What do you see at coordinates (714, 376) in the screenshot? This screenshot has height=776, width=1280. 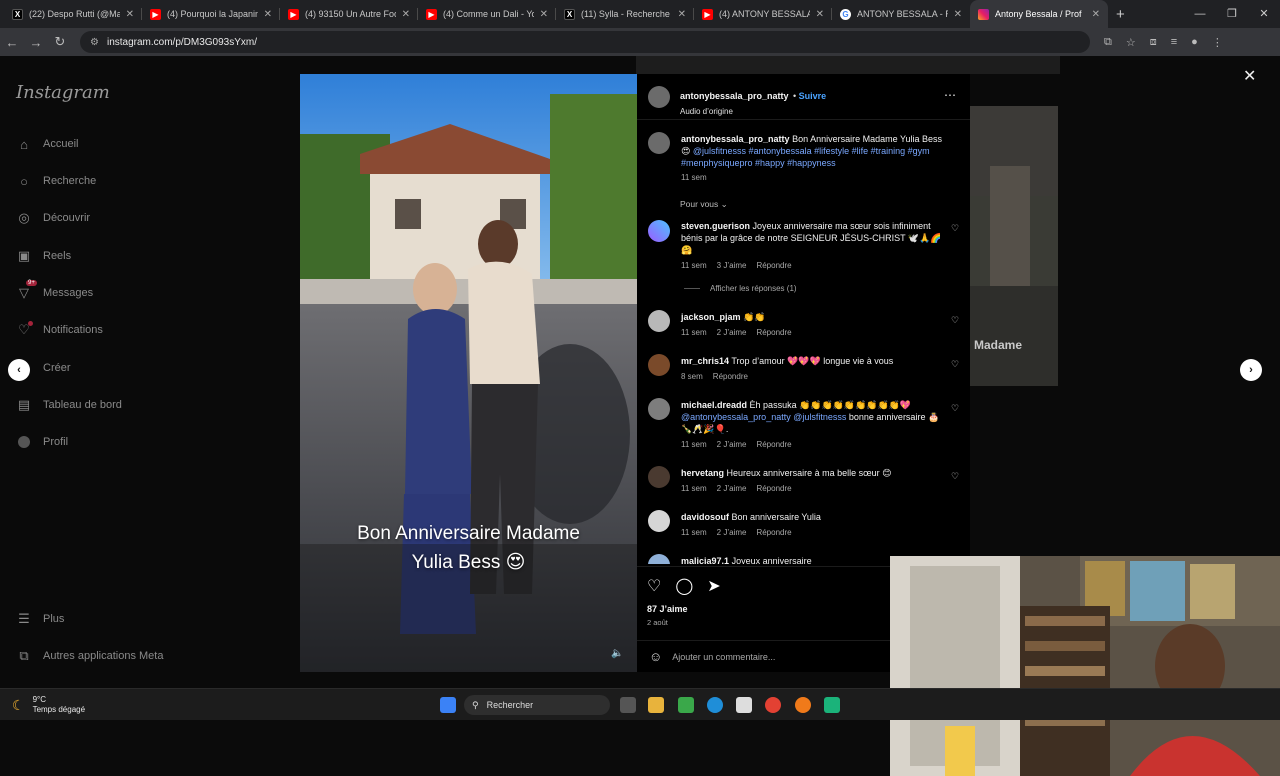 I see `comment-meta: 8 sem Répondre` at bounding box center [714, 376].